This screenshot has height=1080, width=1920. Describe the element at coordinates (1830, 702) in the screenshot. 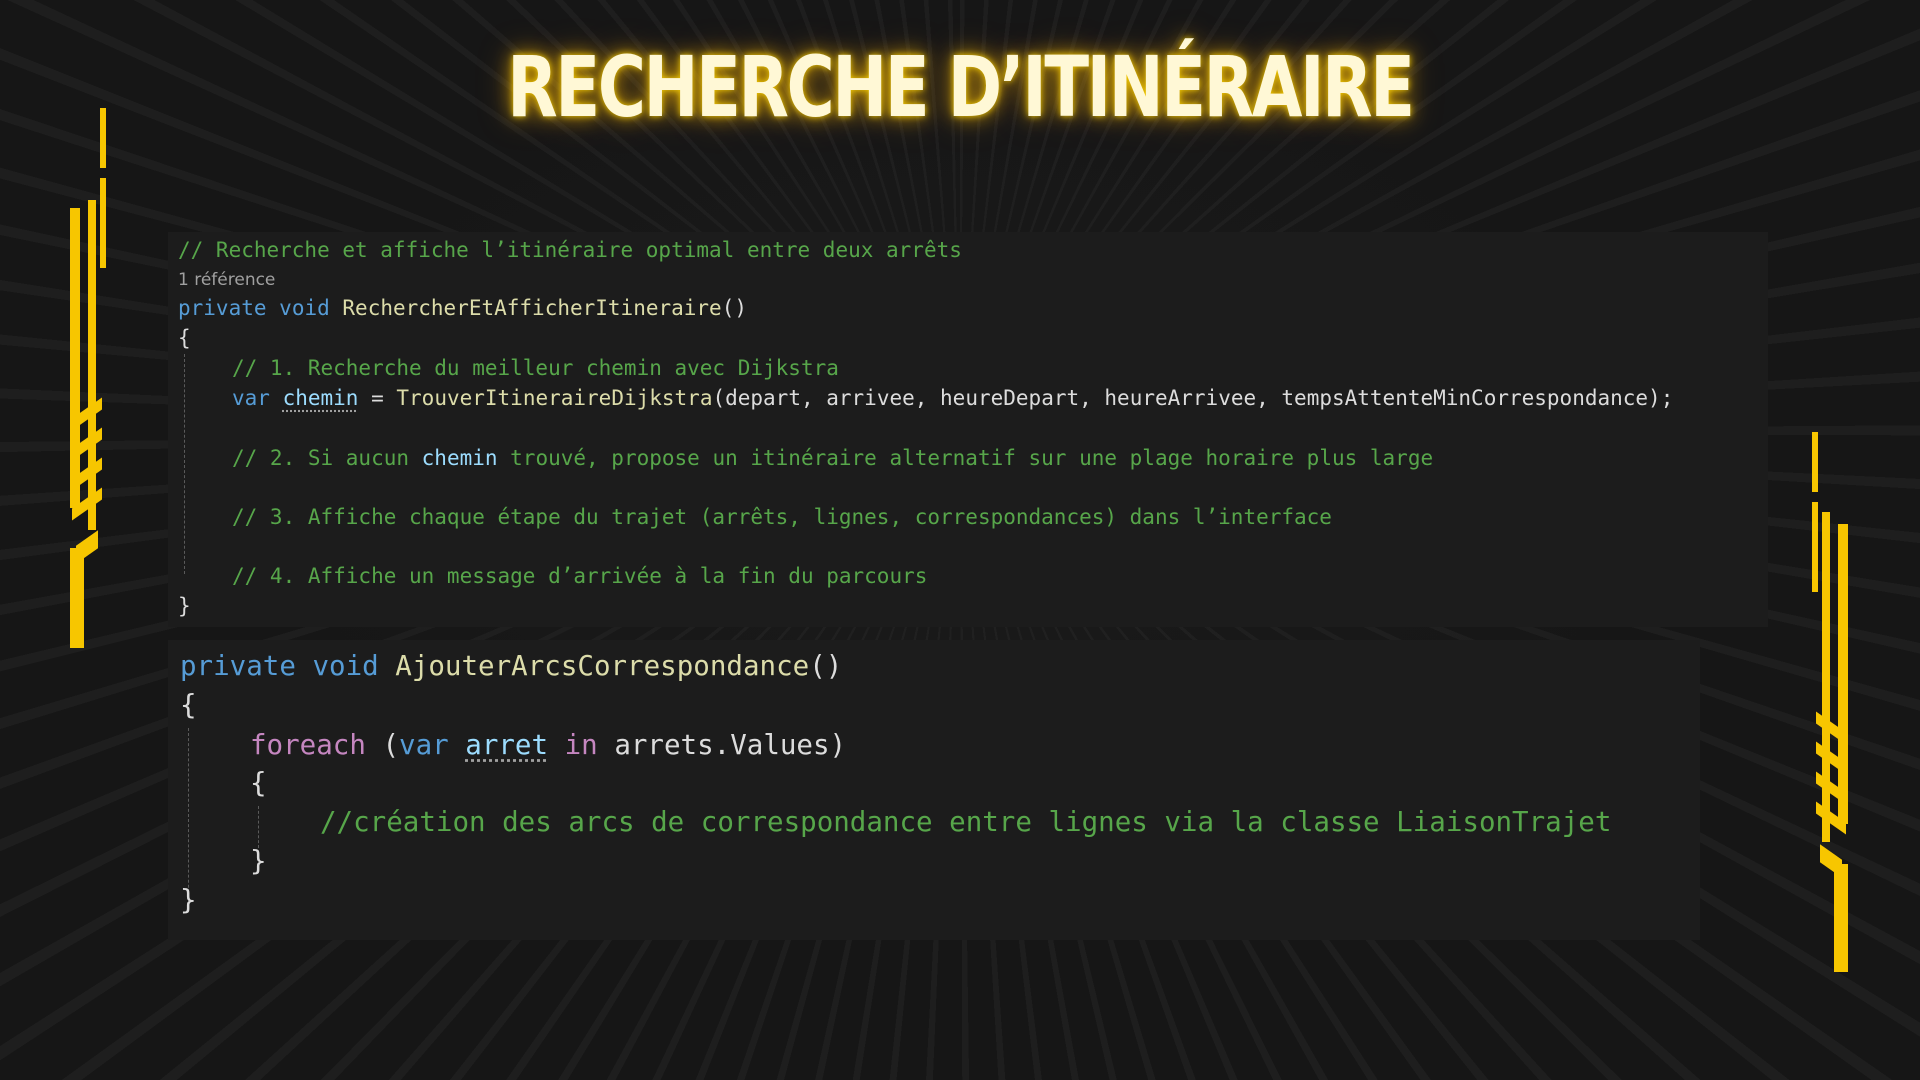

I see `right-bracket-decoration` at that location.